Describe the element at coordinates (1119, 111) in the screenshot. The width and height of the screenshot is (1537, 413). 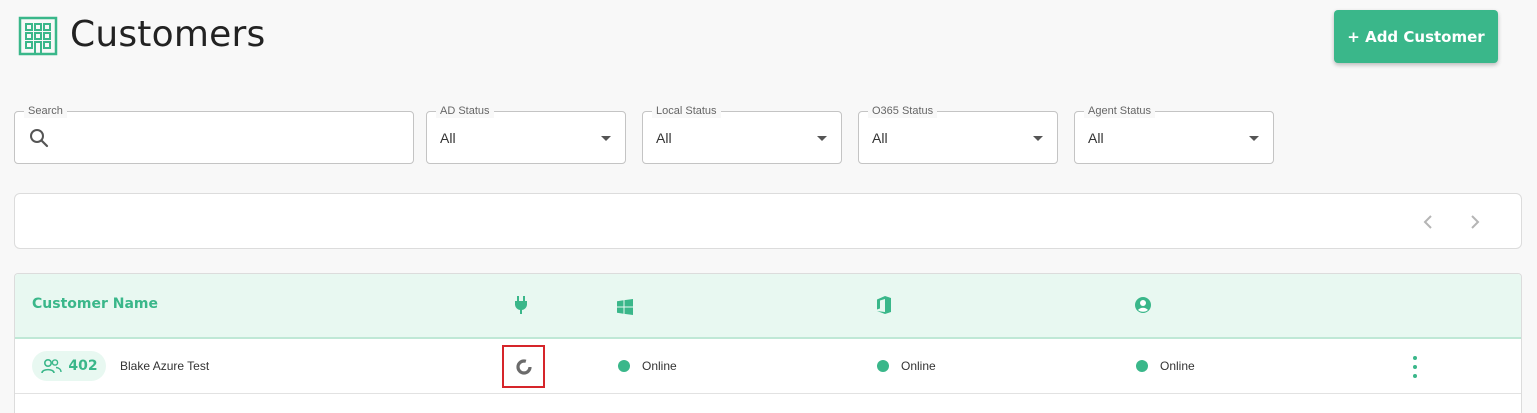
I see `agent-status-label: Agent Status` at that location.